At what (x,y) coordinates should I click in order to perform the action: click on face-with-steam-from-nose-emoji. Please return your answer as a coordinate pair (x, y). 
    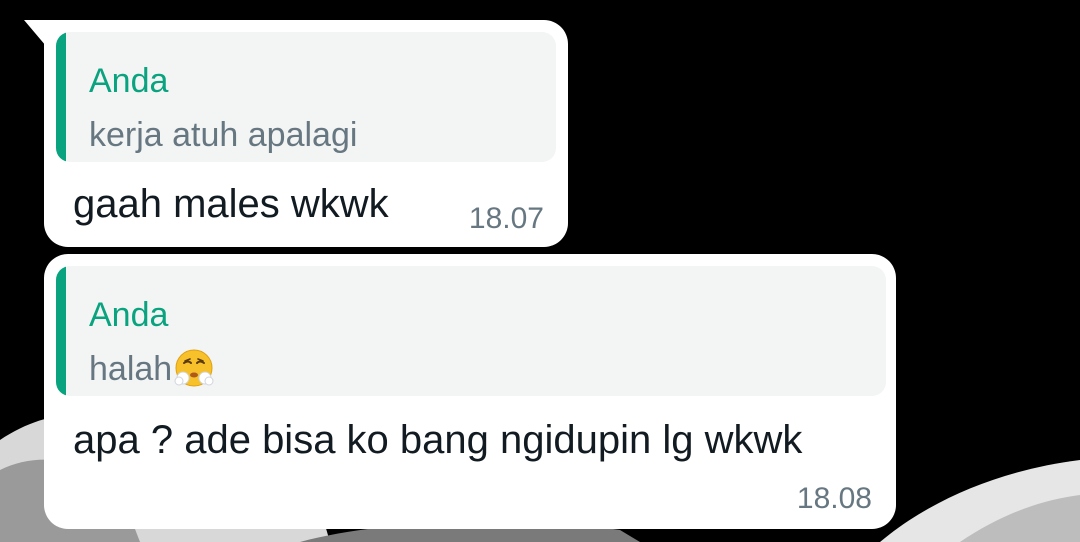
    Looking at the image, I should click on (194, 368).